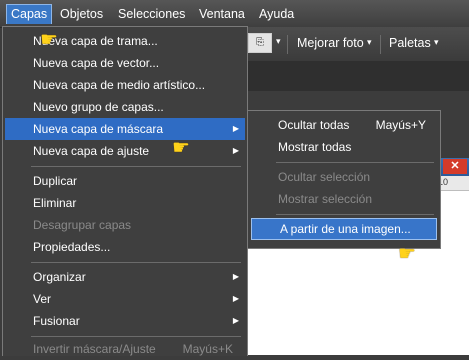 This screenshot has width=469, height=360. What do you see at coordinates (125, 225) in the screenshot?
I see `menu-item-desagrupar-capas: Desagrupar capas` at bounding box center [125, 225].